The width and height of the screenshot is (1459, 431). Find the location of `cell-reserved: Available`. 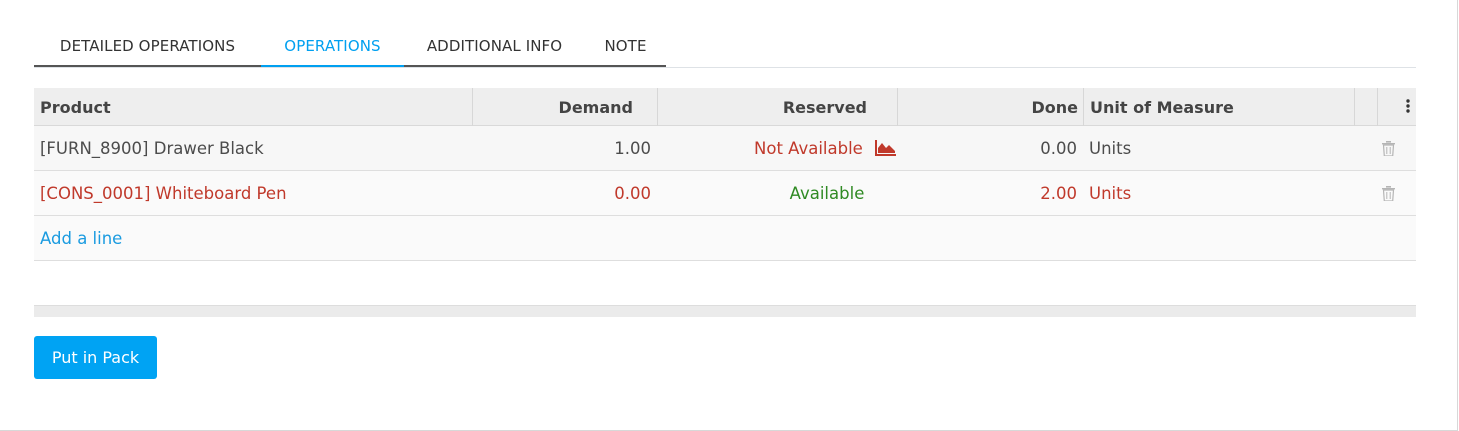

cell-reserved: Available is located at coordinates (827, 193).